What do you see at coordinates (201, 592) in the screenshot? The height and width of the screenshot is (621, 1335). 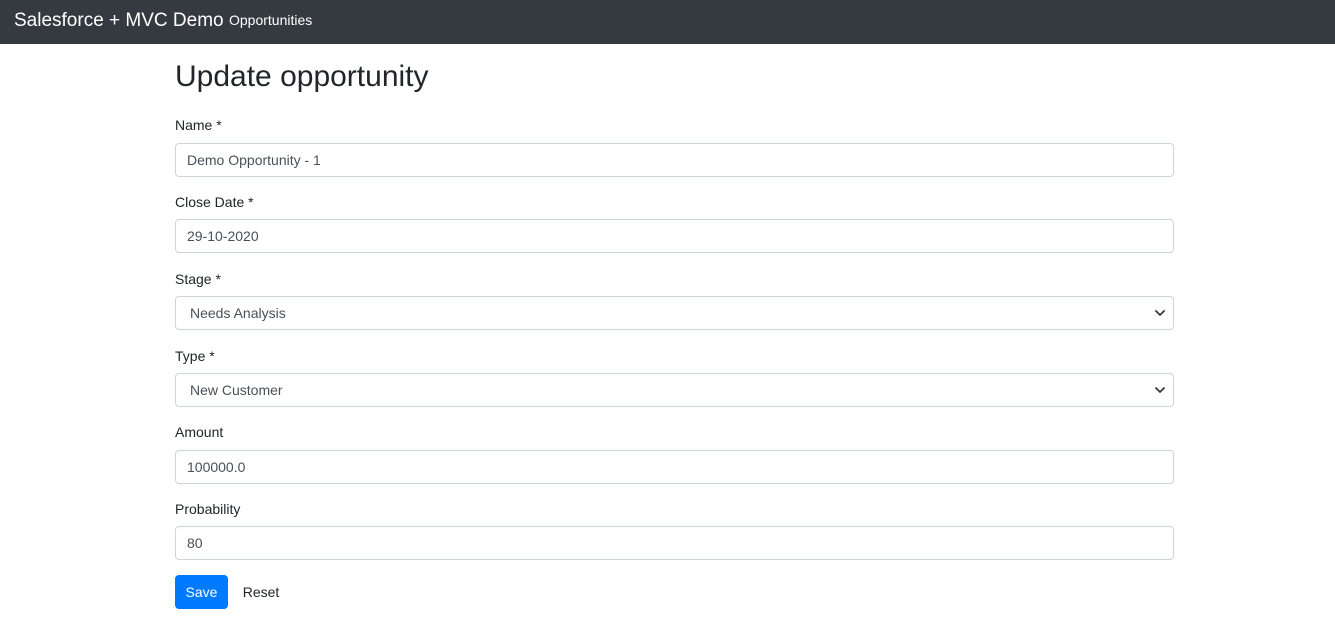 I see `save-button: Save` at bounding box center [201, 592].